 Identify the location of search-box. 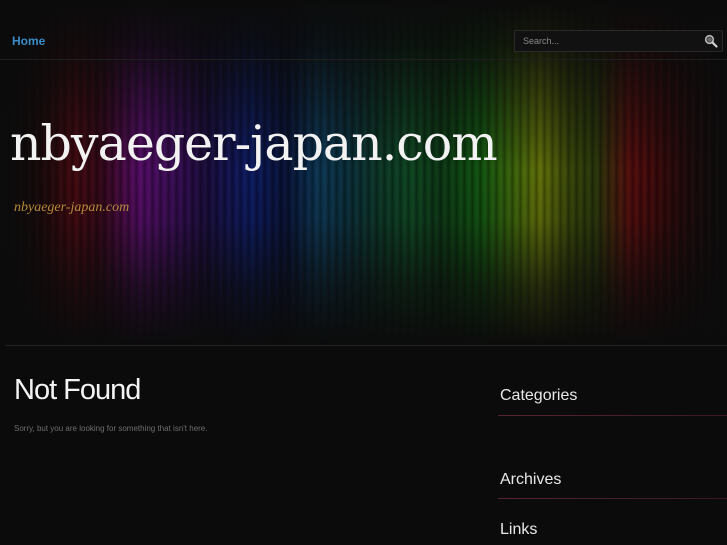
(618, 41).